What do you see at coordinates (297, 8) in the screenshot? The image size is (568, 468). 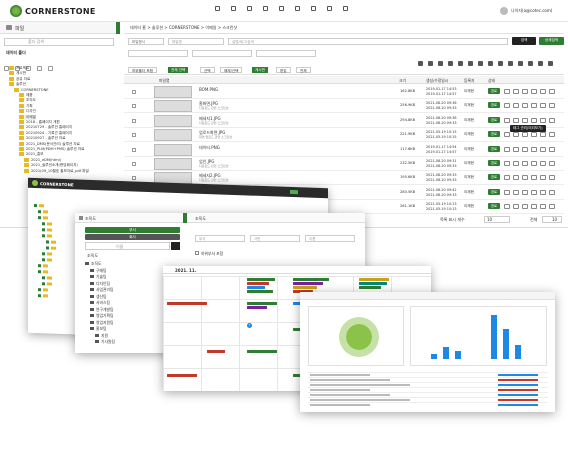 I see `nav-doc-icon` at bounding box center [297, 8].